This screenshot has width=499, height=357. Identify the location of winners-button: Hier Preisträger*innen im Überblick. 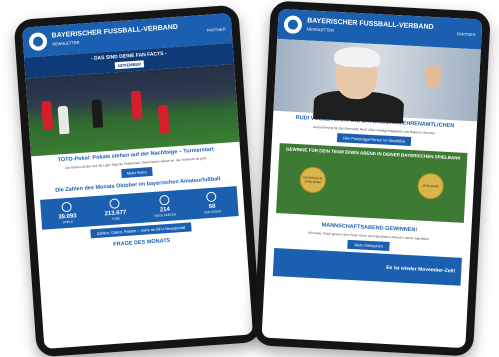
(374, 140).